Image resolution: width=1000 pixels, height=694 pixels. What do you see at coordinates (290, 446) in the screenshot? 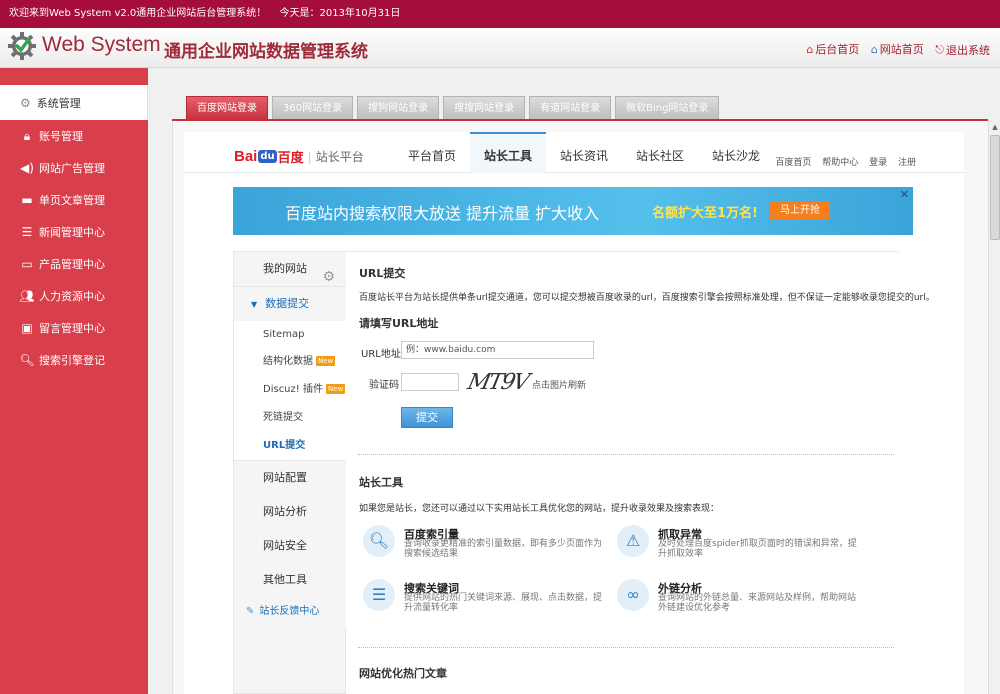
I see `nav-url-submit: URL提交` at bounding box center [290, 446].